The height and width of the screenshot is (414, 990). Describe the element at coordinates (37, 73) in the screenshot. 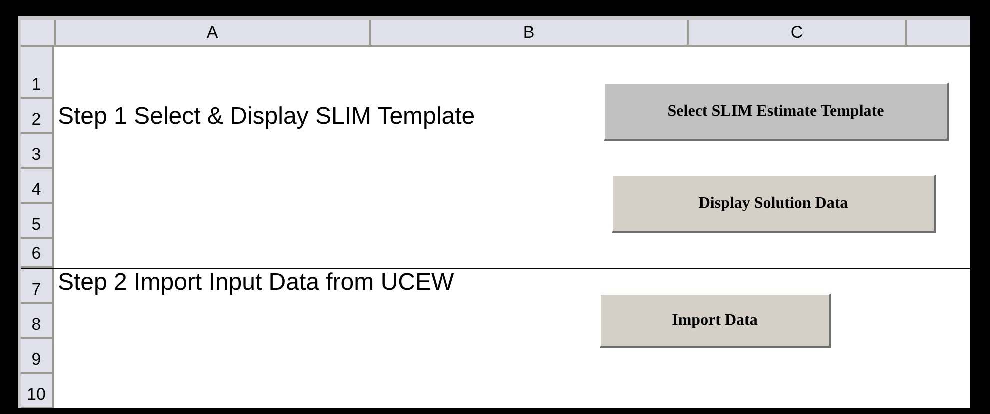

I see `row-header: 1` at that location.